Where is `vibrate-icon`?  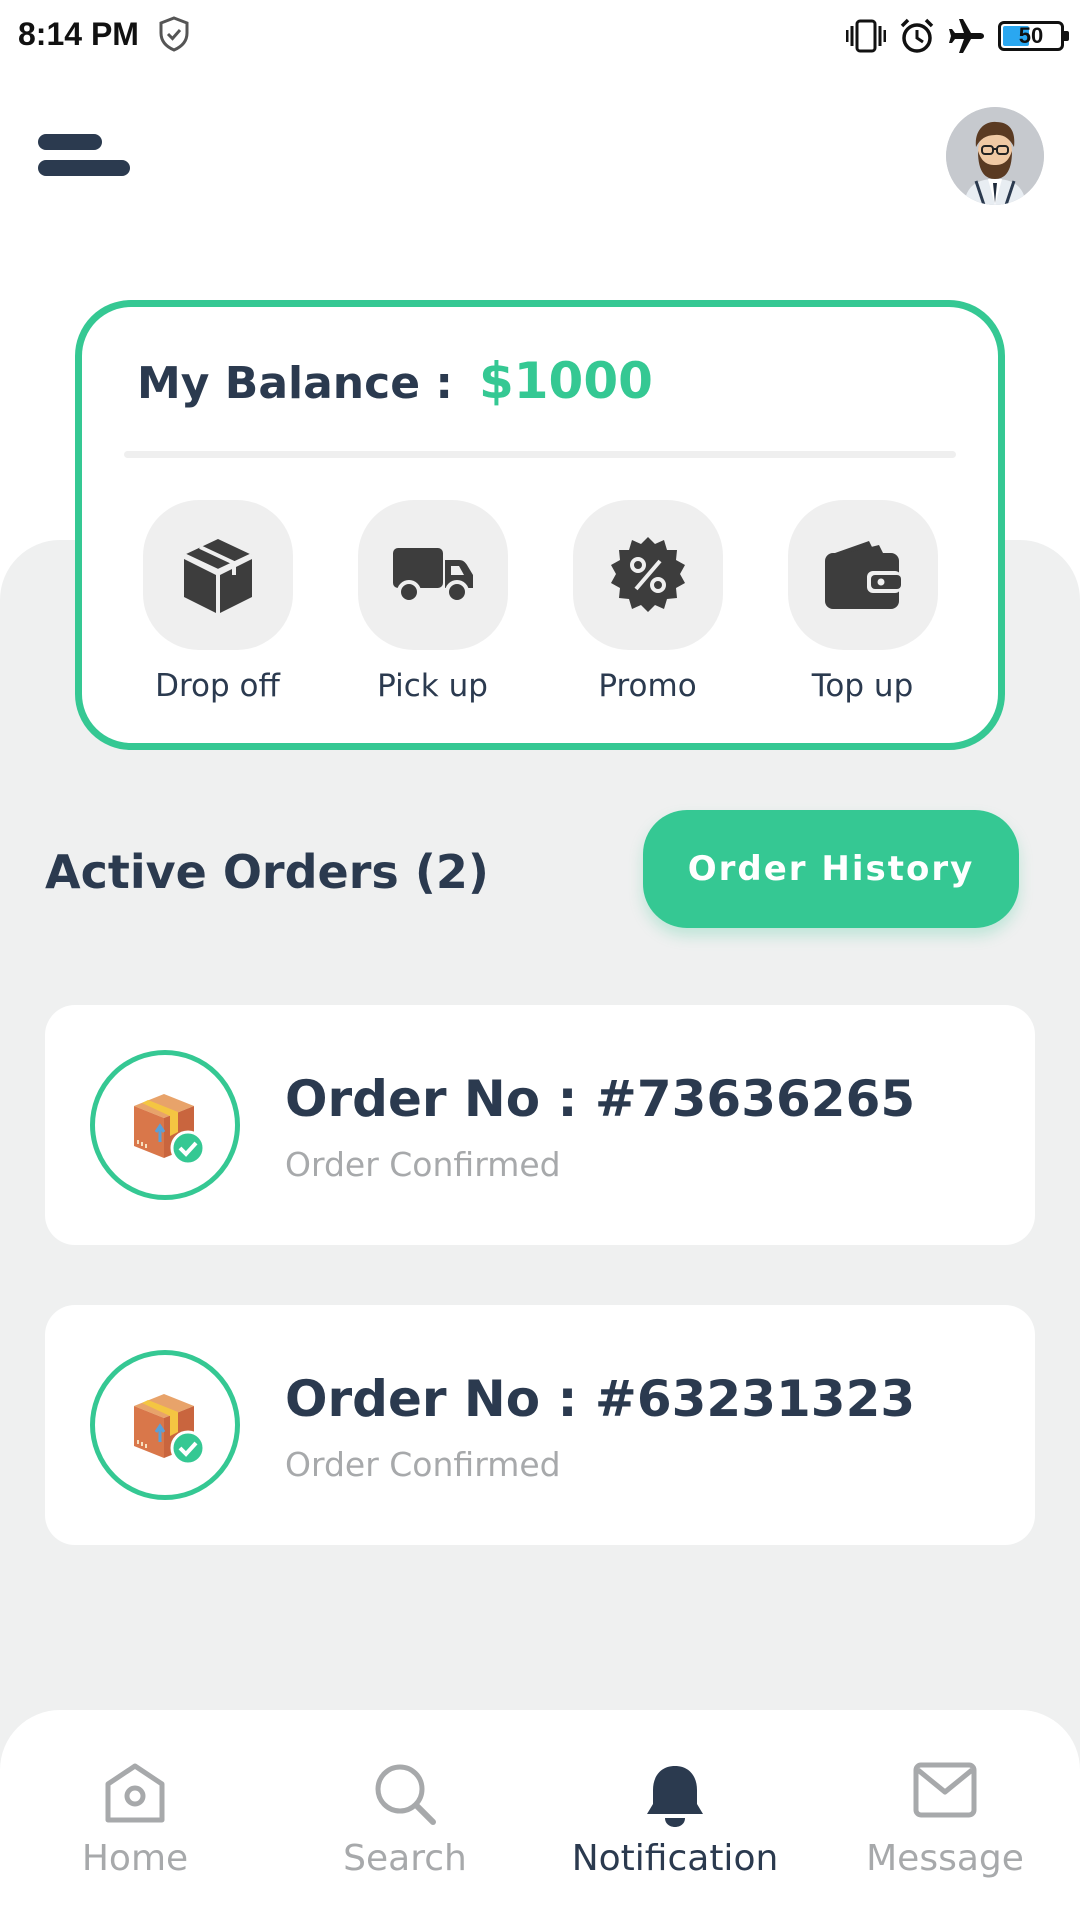 vibrate-icon is located at coordinates (866, 36).